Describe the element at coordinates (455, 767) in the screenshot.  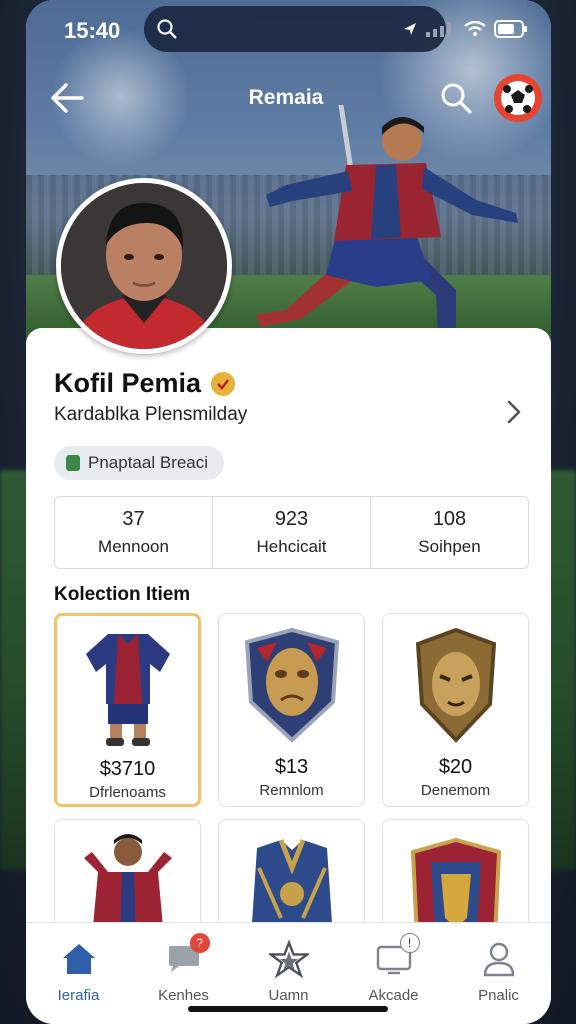
I see `item-price: $20` at that location.